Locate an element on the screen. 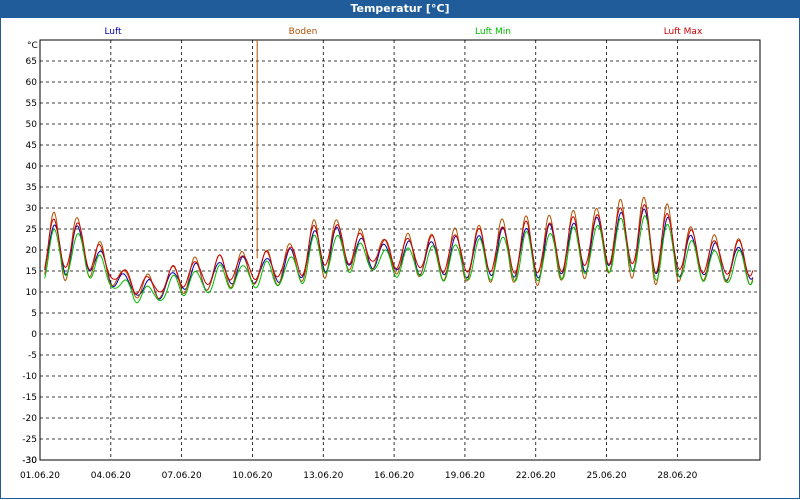 The image size is (800, 500). y-tick-label: 45 is located at coordinates (31, 146).